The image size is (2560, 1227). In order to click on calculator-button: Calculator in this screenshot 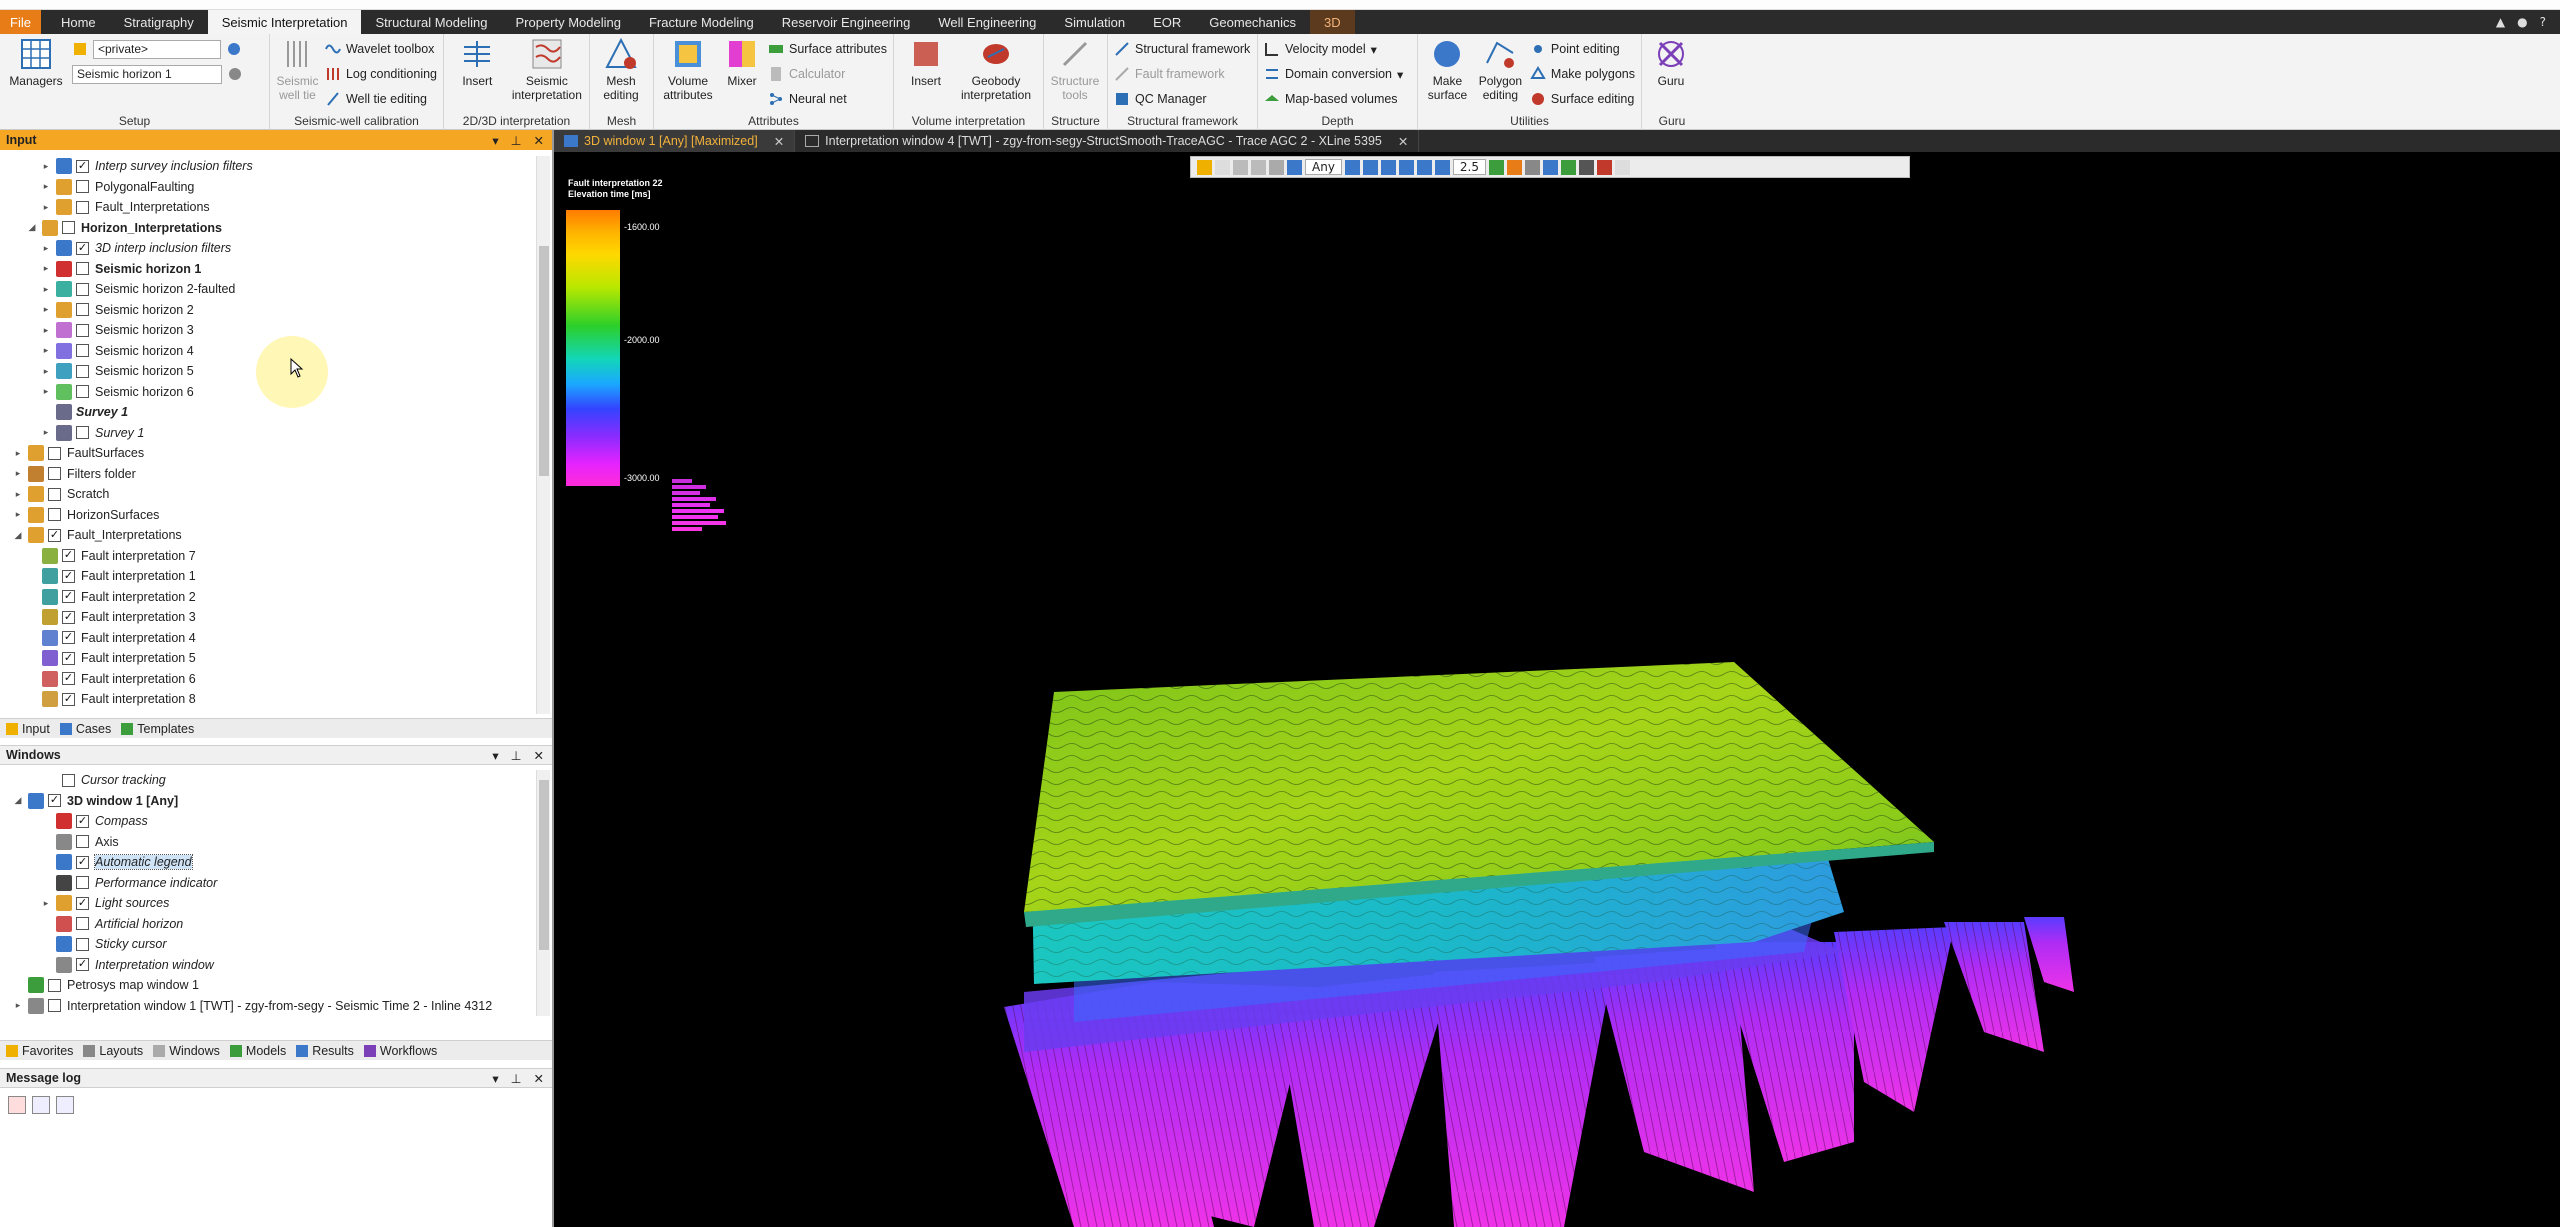, I will do `click(827, 74)`.